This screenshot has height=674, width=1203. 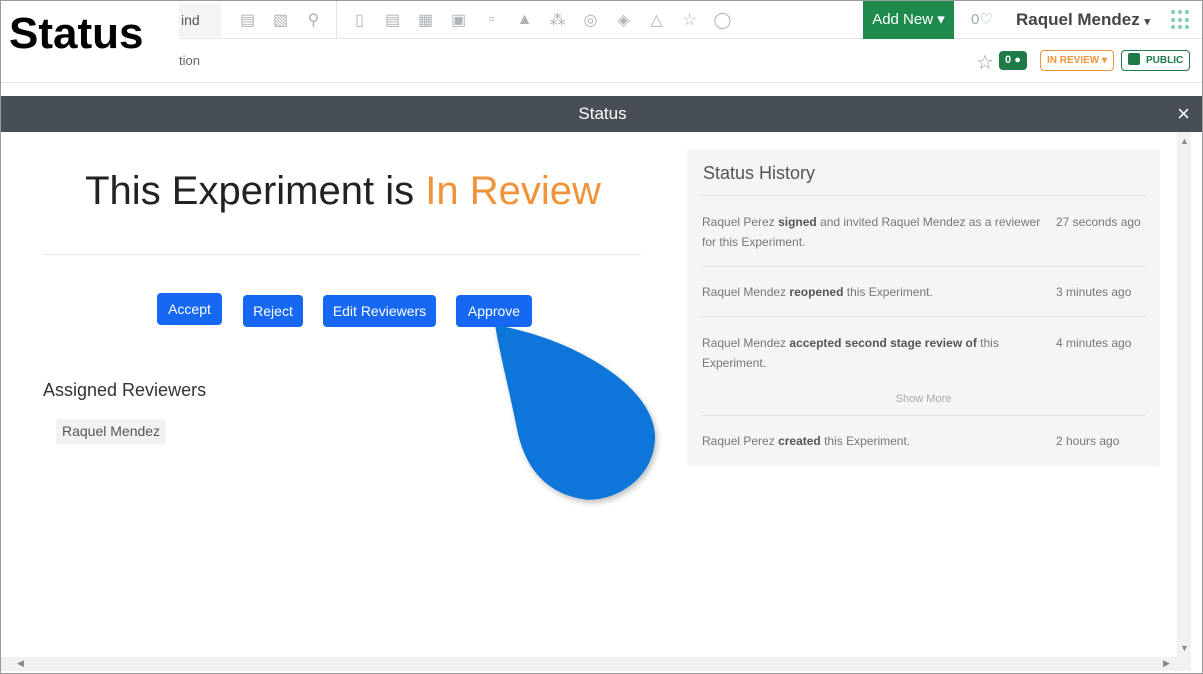 I want to click on headline-status: In Review, so click(x=513, y=191).